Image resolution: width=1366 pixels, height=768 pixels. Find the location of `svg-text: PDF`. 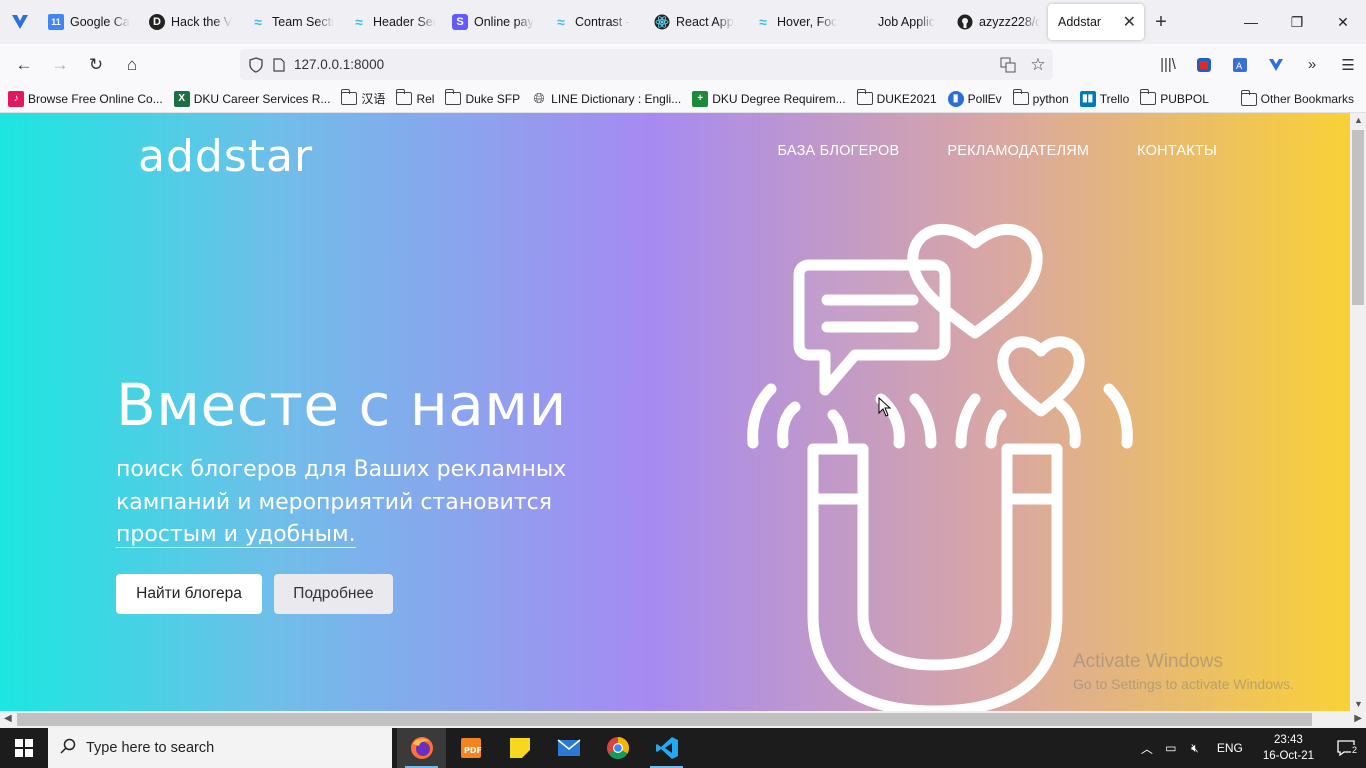

svg-text: PDF is located at coordinates (473, 750).